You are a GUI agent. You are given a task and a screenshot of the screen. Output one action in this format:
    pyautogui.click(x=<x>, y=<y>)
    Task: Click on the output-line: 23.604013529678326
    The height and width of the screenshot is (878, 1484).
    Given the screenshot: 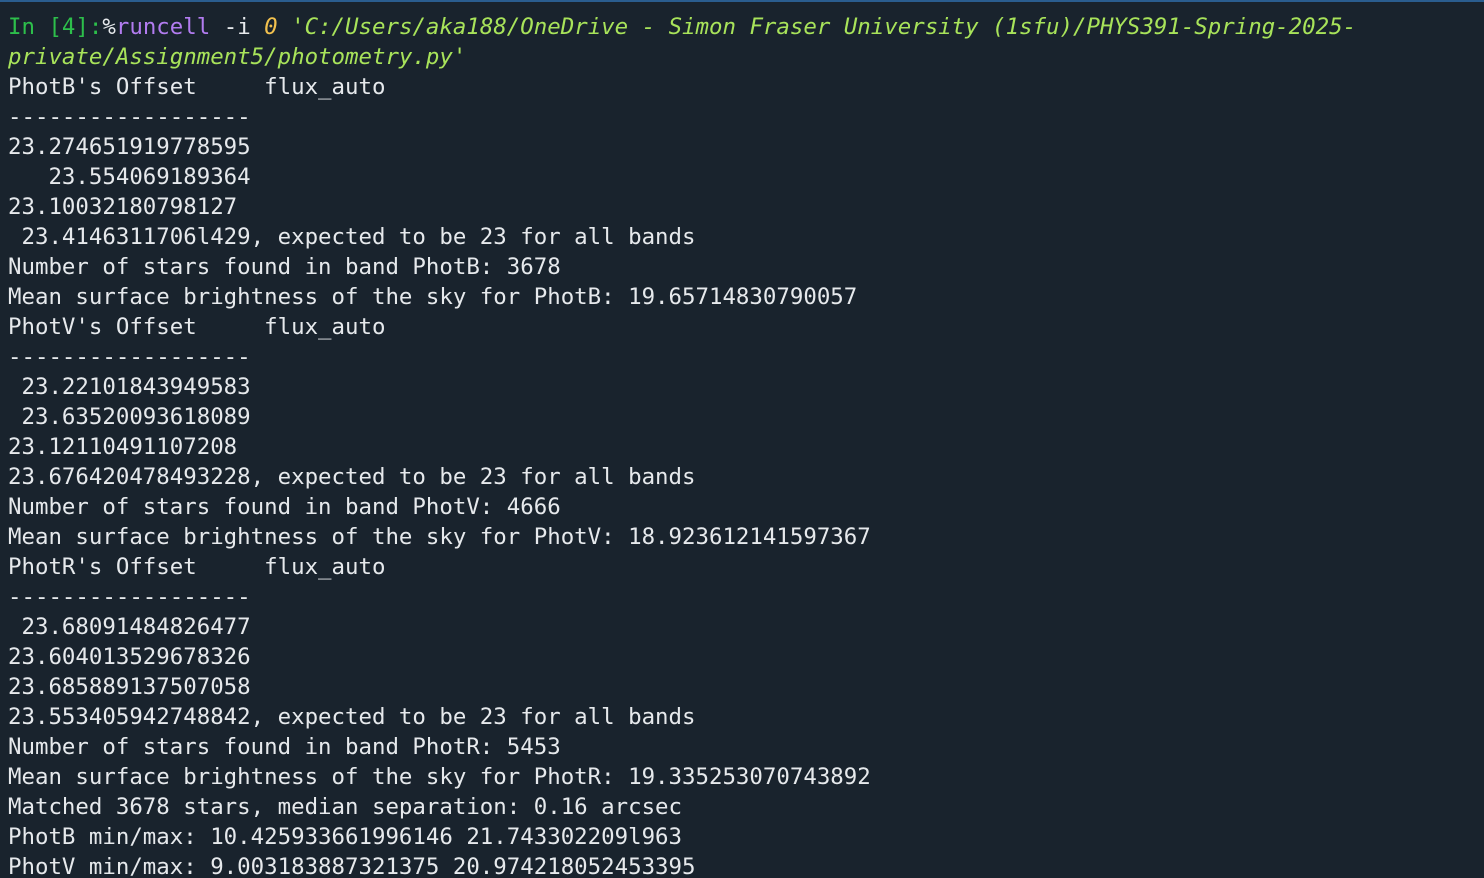 What is the action you would take?
    pyautogui.click(x=129, y=657)
    